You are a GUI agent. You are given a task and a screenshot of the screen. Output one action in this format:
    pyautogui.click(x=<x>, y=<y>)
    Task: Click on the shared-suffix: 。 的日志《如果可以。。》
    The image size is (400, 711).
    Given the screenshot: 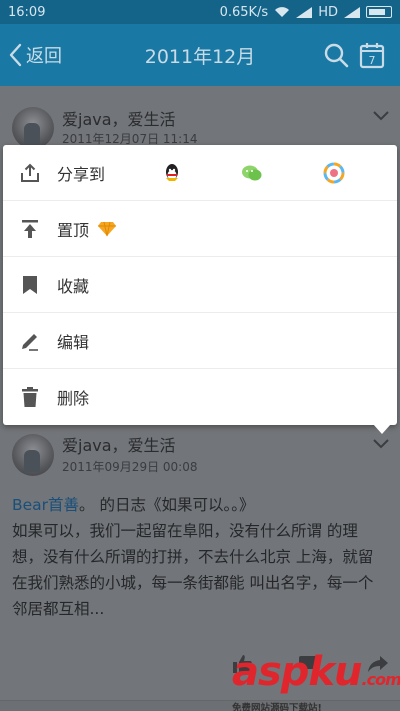 What is the action you would take?
    pyautogui.click(x=167, y=505)
    